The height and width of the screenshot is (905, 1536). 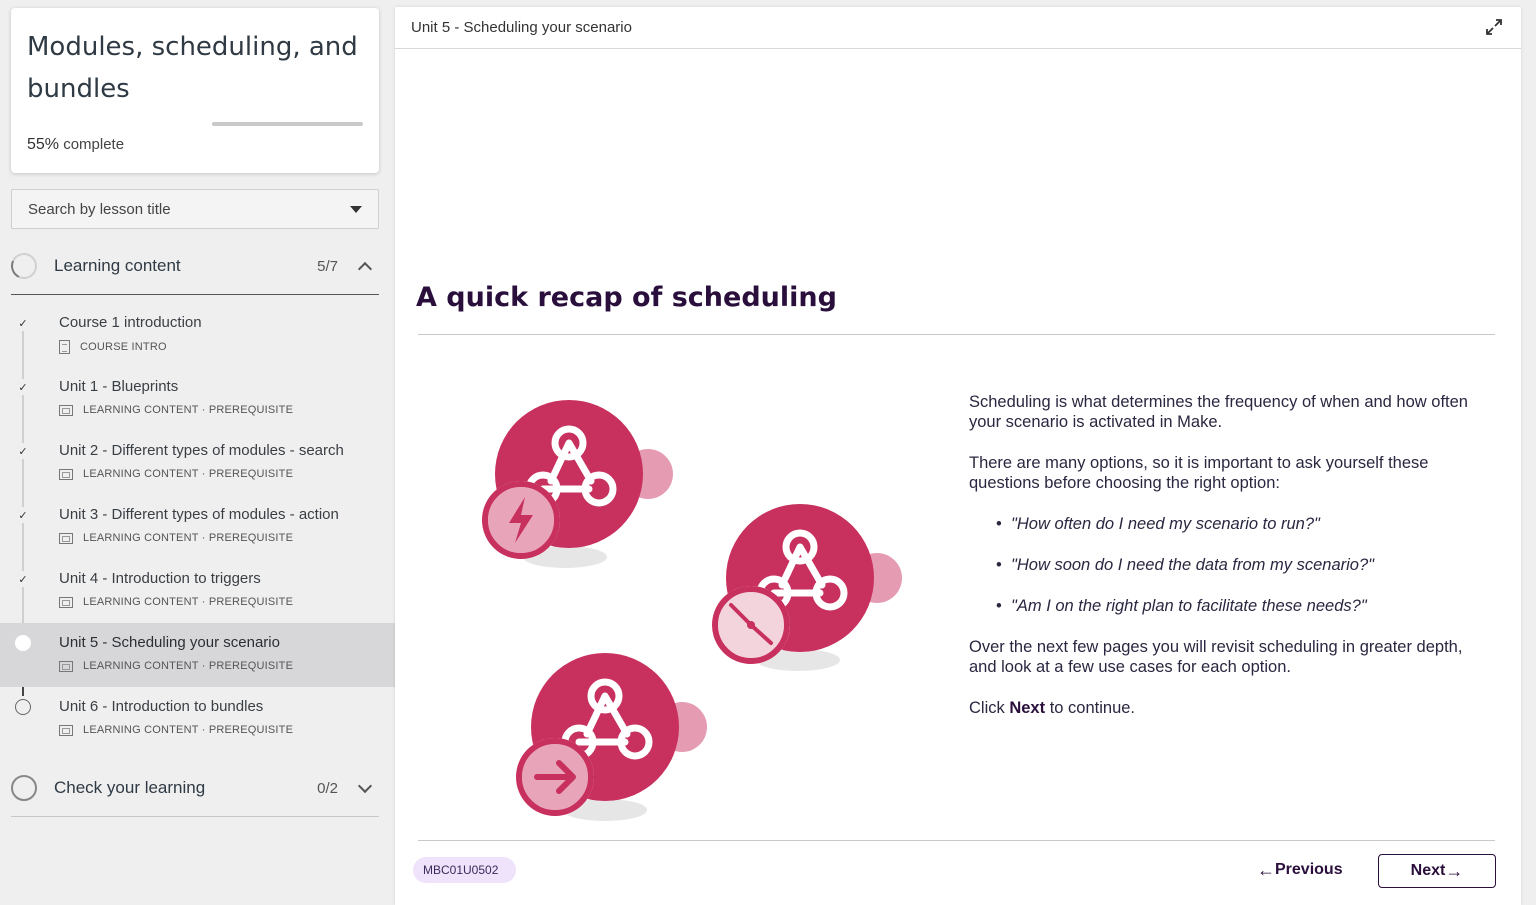 I want to click on page-title: A quick recap of scheduling, so click(x=626, y=297).